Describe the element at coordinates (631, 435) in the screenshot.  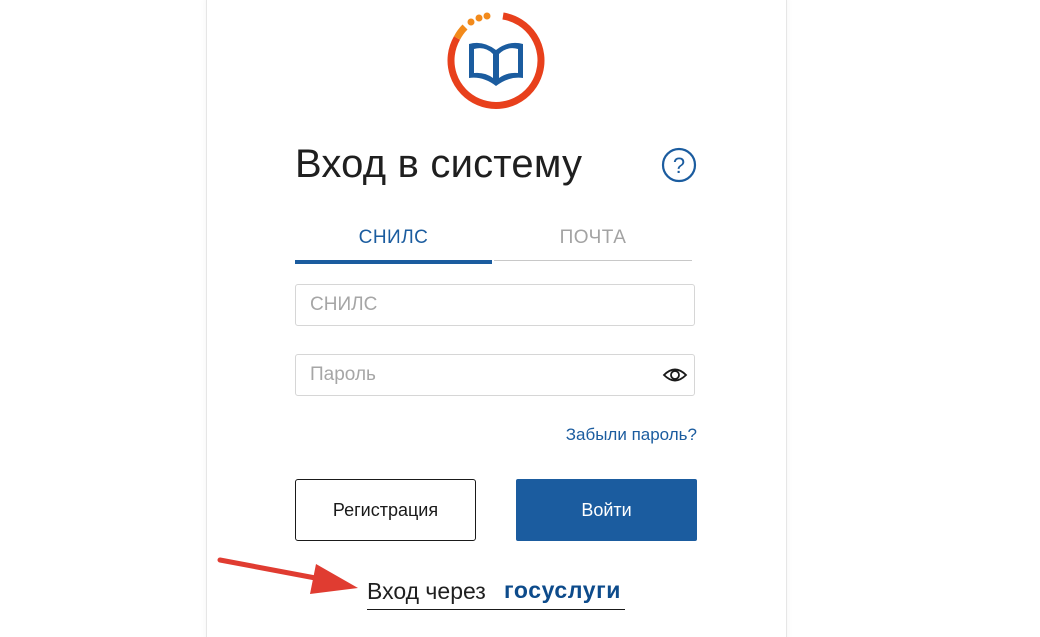
I see `forgot-password-link: Забыли пароль?` at that location.